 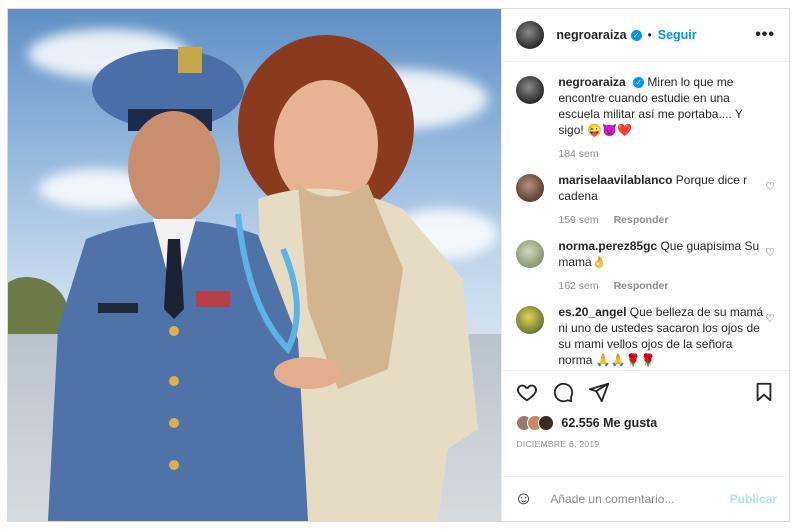 I want to click on commenter-username: norma.perez85gc, so click(x=607, y=246).